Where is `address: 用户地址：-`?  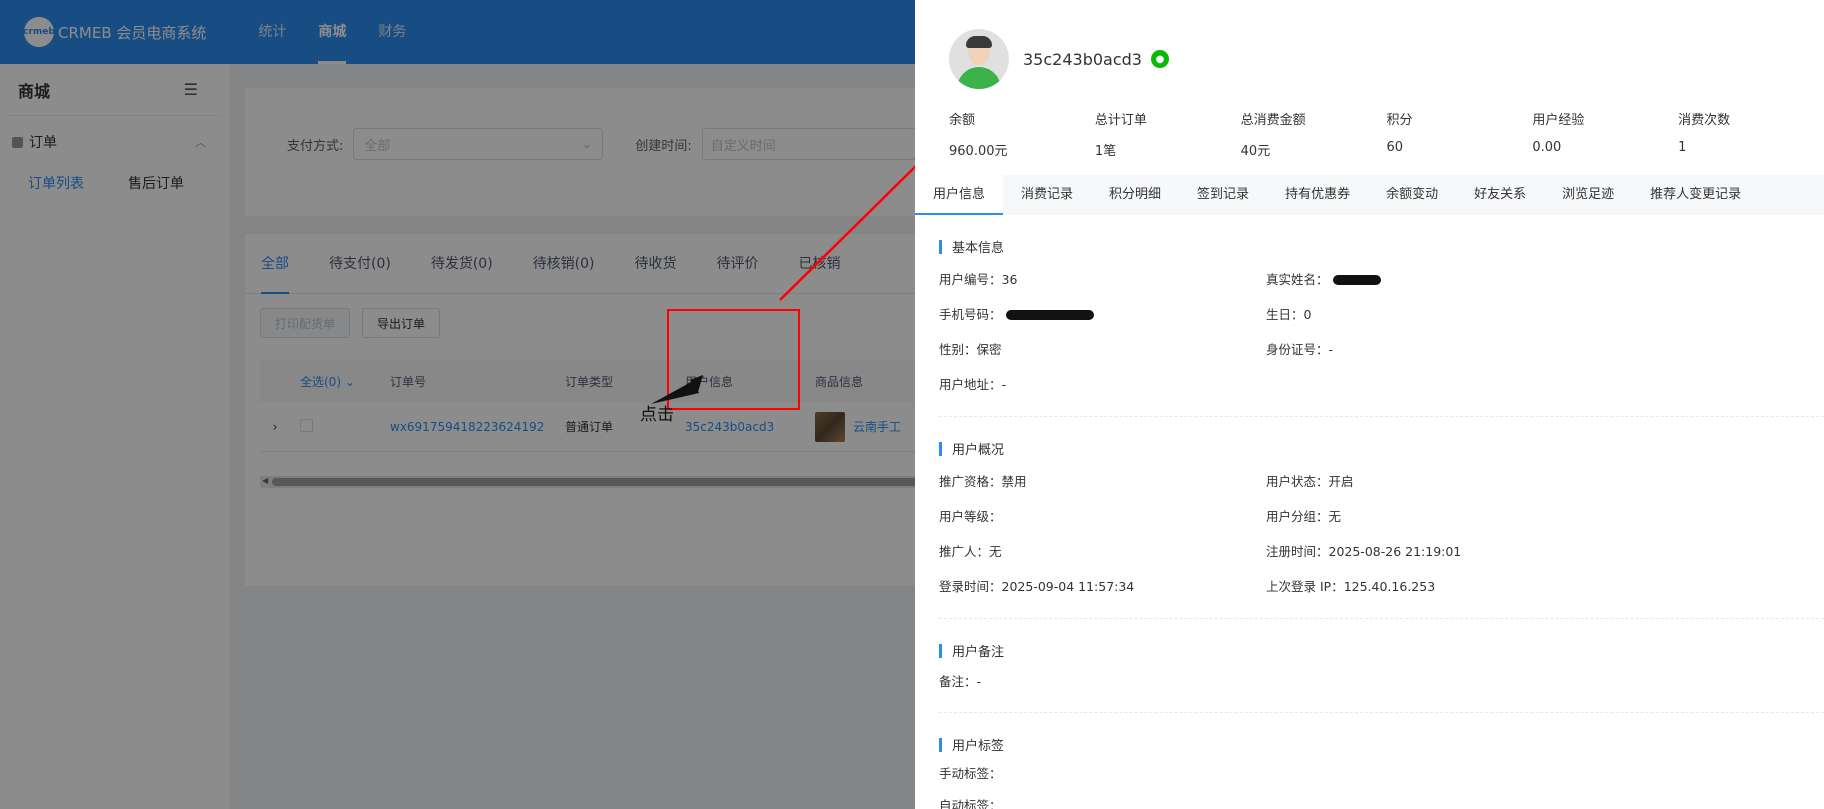 address: 用户地址：- is located at coordinates (973, 384).